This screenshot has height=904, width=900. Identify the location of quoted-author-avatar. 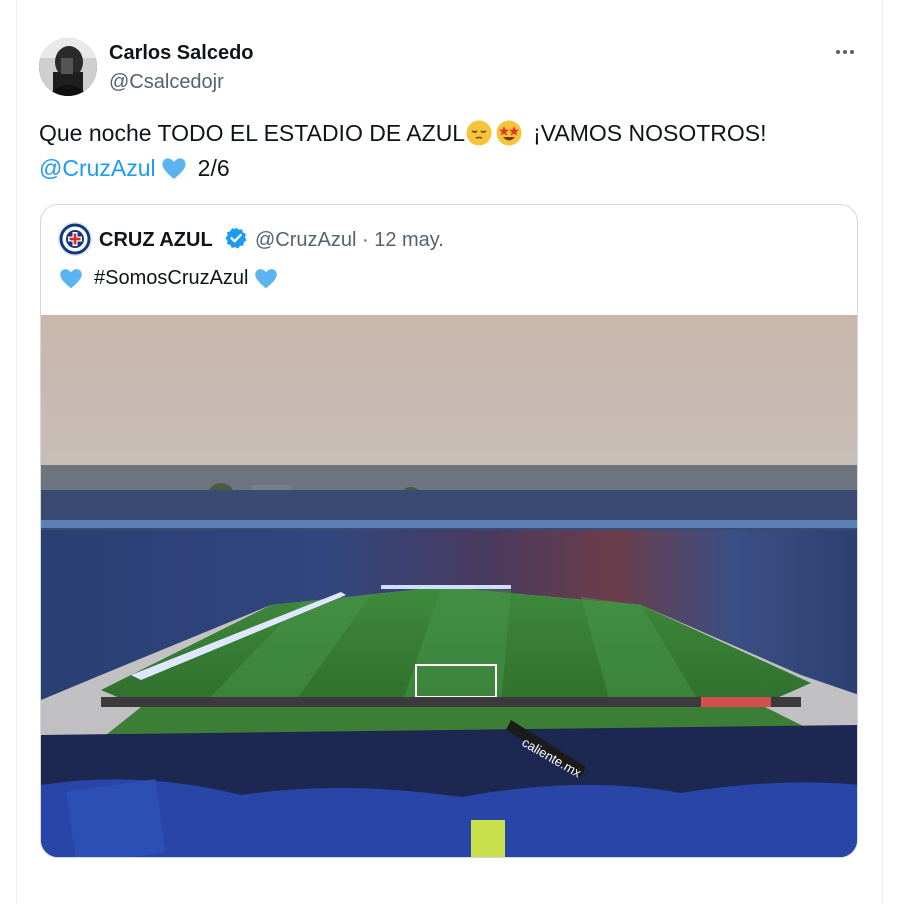
(75, 239).